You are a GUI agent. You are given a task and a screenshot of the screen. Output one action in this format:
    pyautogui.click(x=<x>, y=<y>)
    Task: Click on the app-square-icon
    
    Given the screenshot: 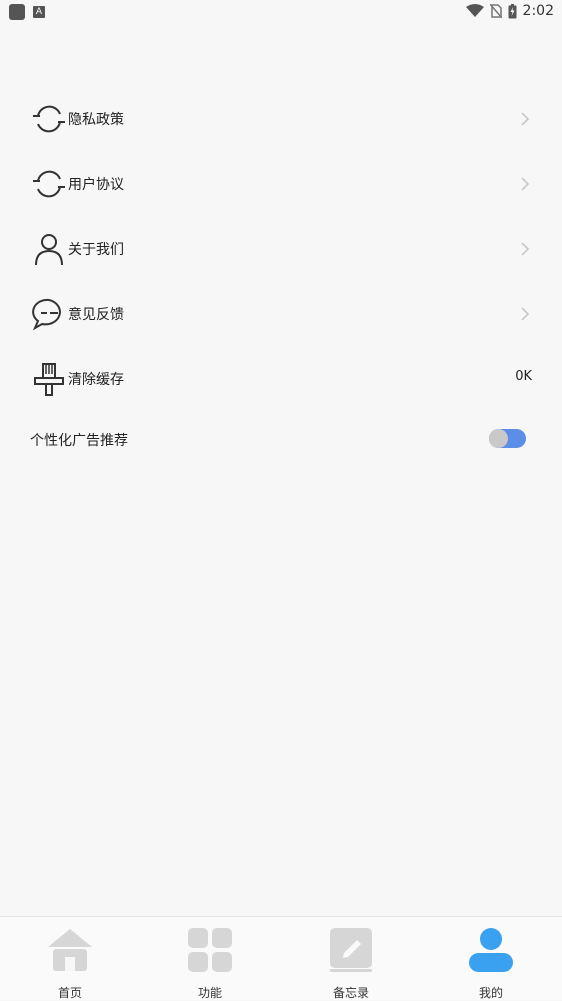 What is the action you would take?
    pyautogui.click(x=17, y=12)
    